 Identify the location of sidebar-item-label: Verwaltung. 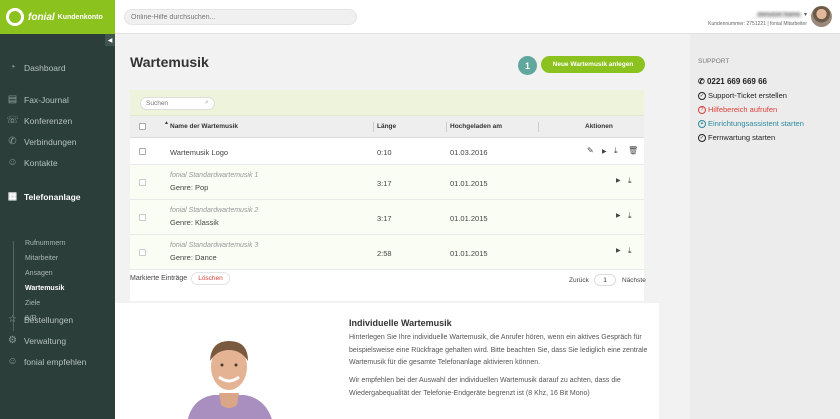
(45, 340).